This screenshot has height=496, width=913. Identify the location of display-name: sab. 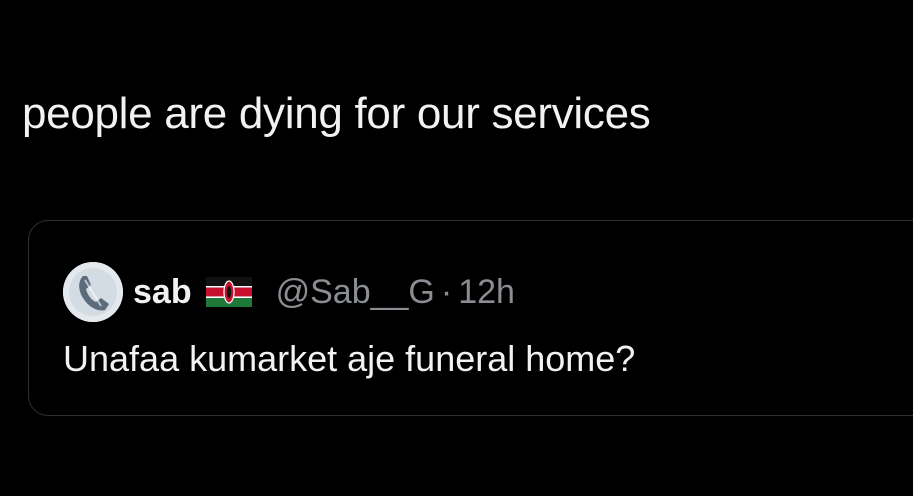
(162, 292).